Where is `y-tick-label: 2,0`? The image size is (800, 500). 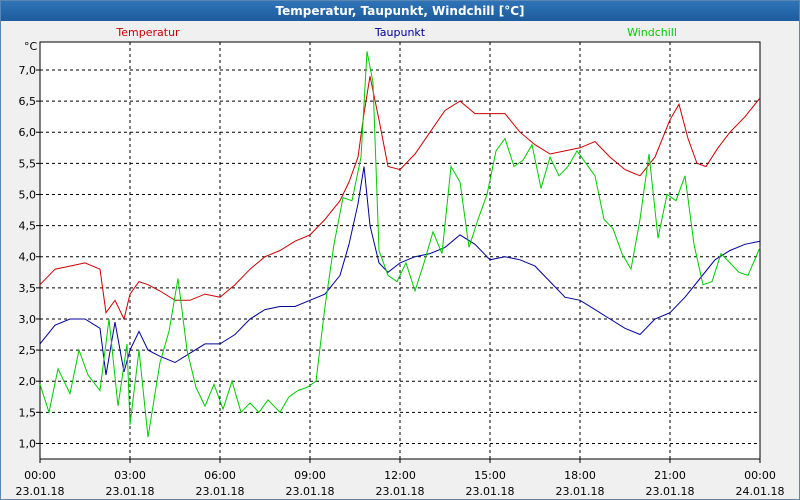
y-tick-label: 2,0 is located at coordinates (28, 381).